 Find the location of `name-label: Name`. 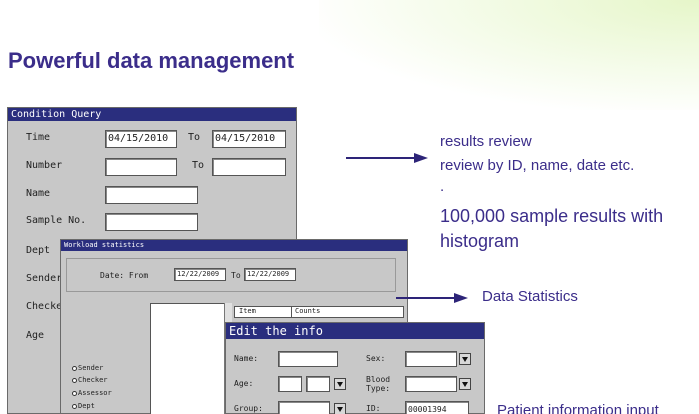

name-label: Name is located at coordinates (38, 193).